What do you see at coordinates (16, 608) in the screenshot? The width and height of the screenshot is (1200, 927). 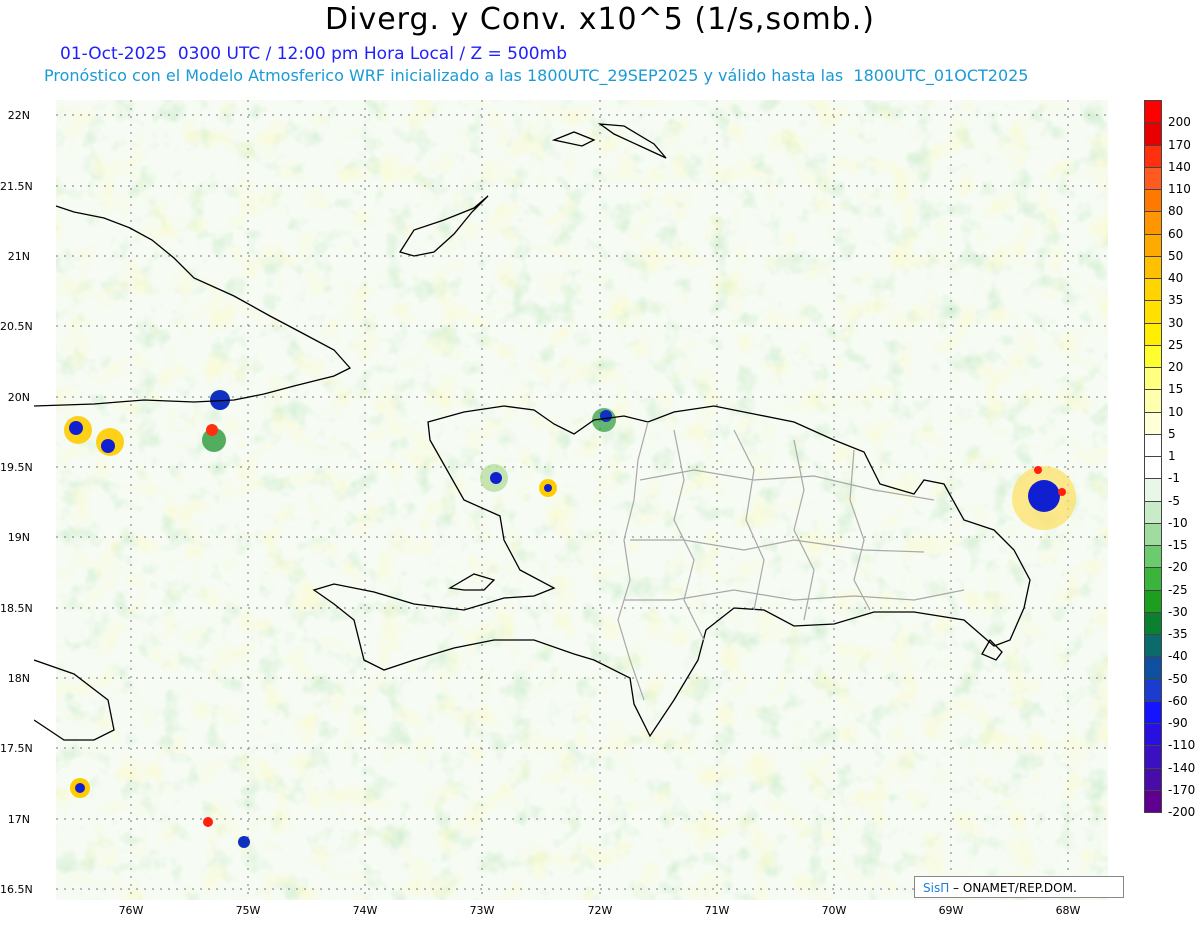 I see `lat-label: 18.5N` at bounding box center [16, 608].